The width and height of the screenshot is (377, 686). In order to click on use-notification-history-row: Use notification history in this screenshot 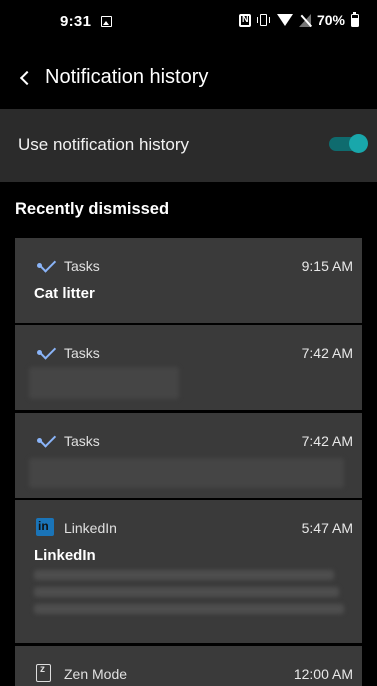, I will do `click(188, 145)`.